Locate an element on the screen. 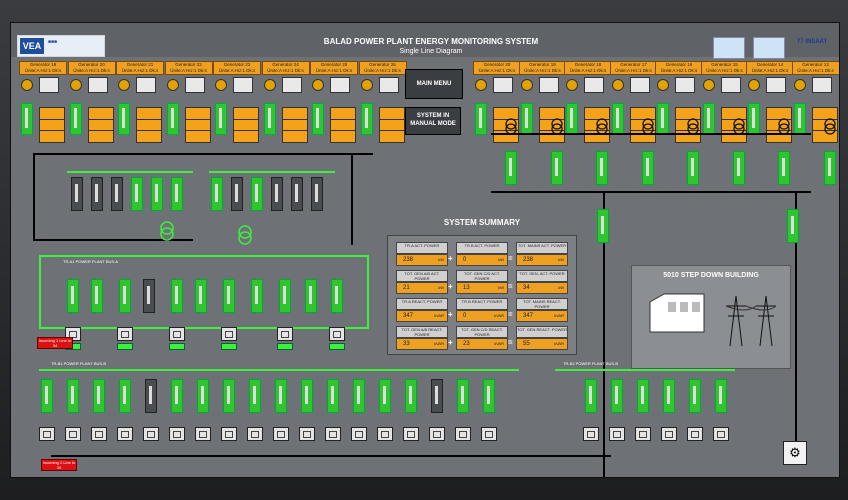  generator-right-1: Generator 19 Ünite:A Hız:1 Dk:s is located at coordinates (542, 109).